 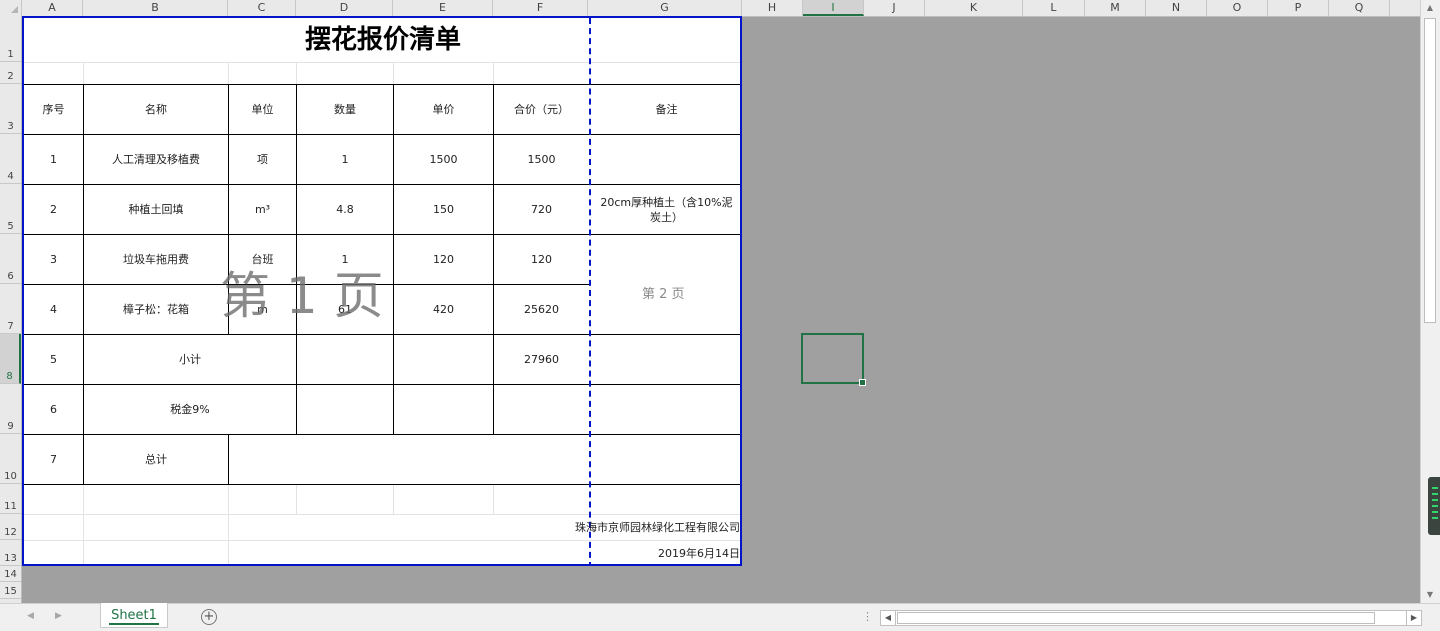 What do you see at coordinates (156, 159) in the screenshot?
I see `table-cell: 人工清理及移植费` at bounding box center [156, 159].